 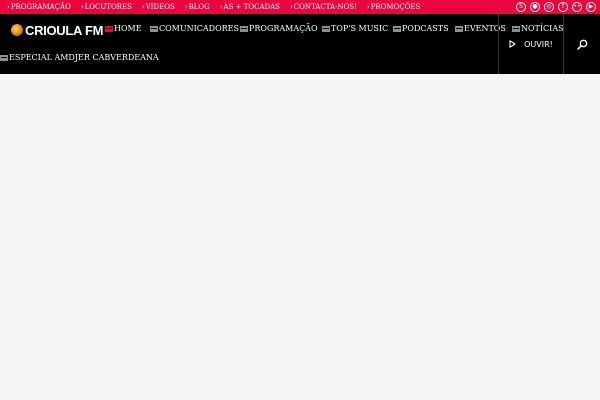 What do you see at coordinates (158, 7) in the screenshot?
I see `top-link-videos: ›VIDEOS` at bounding box center [158, 7].